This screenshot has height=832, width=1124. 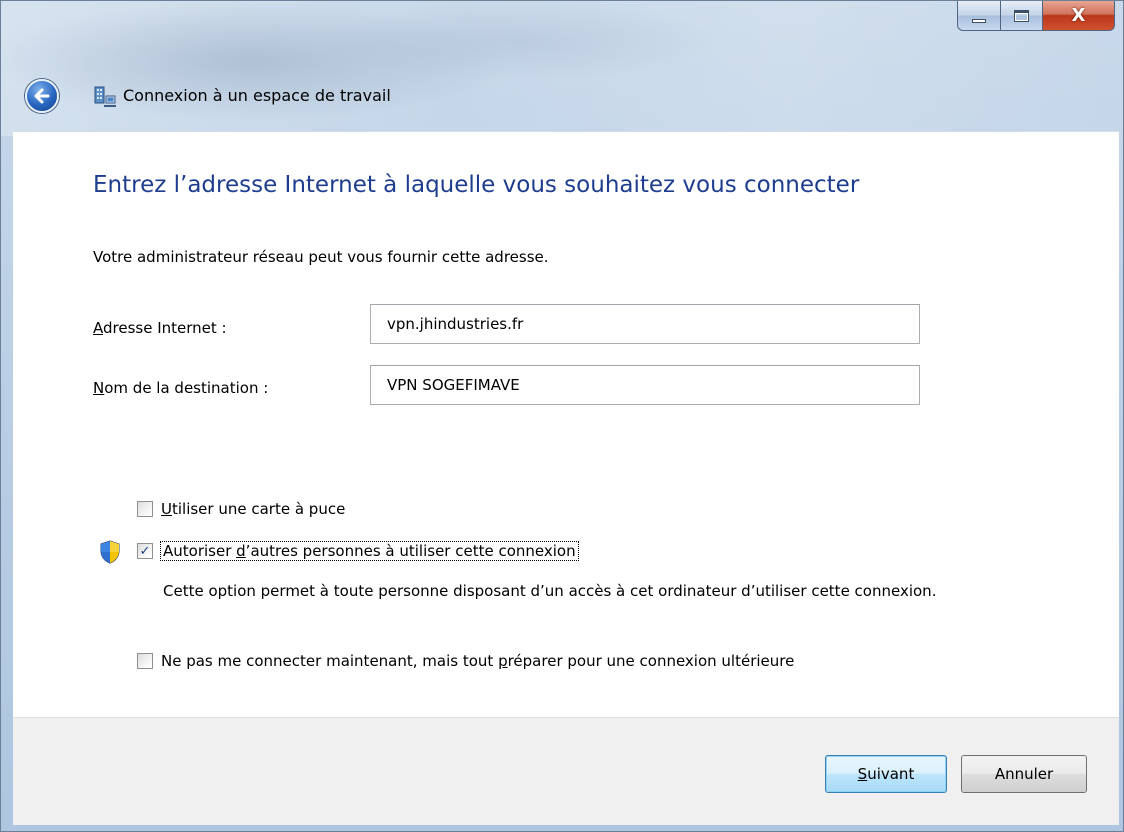 What do you see at coordinates (257, 95) in the screenshot?
I see `window-title: Connexion à un espace de travail` at bounding box center [257, 95].